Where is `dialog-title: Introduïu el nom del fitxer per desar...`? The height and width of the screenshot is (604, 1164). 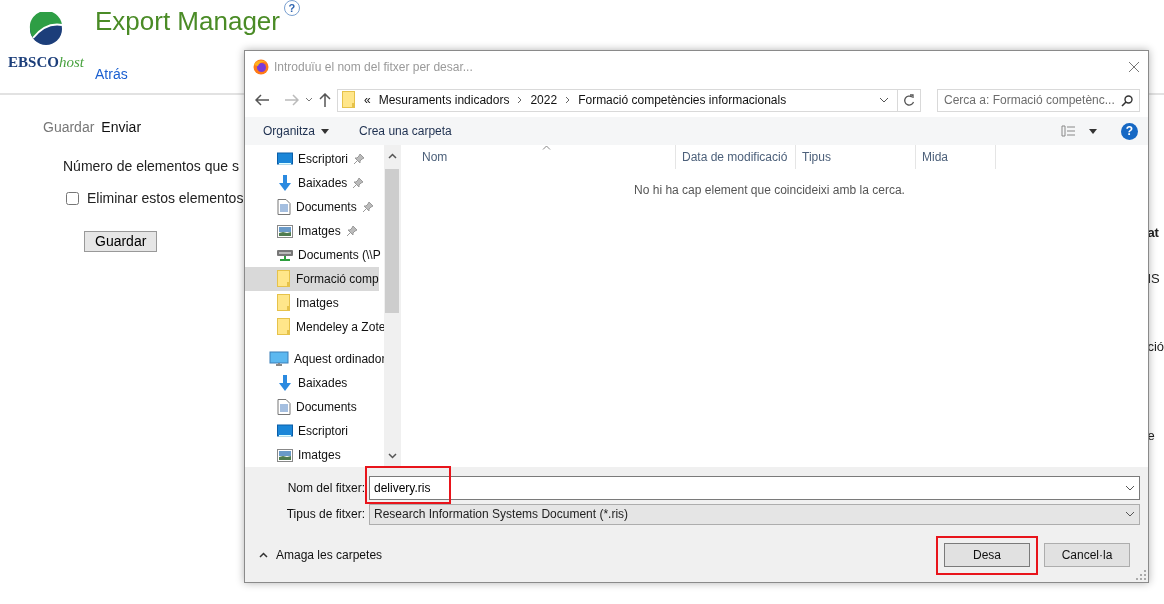
dialog-title: Introduïu el nom del fitxer per desar... is located at coordinates (374, 67).